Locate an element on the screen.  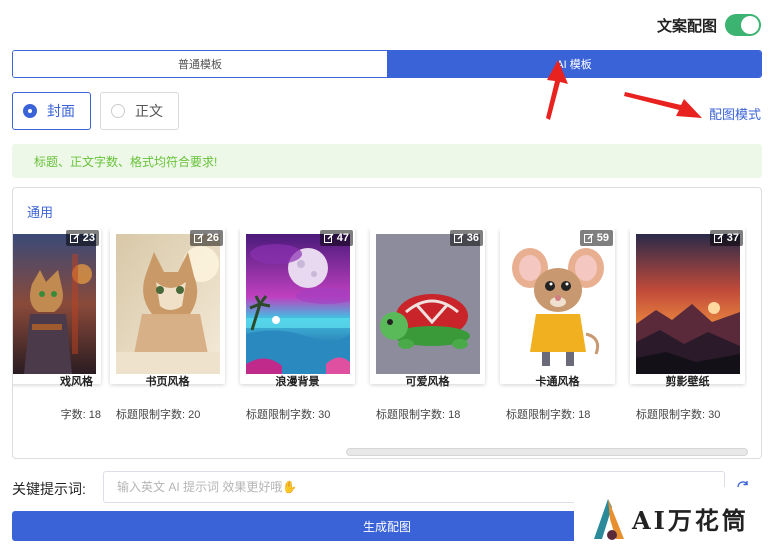
card-name: 剪影壁纸 is located at coordinates (687, 382).